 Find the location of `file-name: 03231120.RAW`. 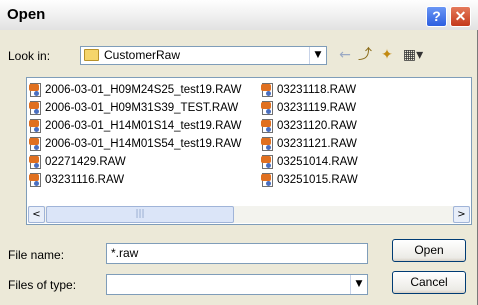

file-name: 03231120.RAW is located at coordinates (317, 126).